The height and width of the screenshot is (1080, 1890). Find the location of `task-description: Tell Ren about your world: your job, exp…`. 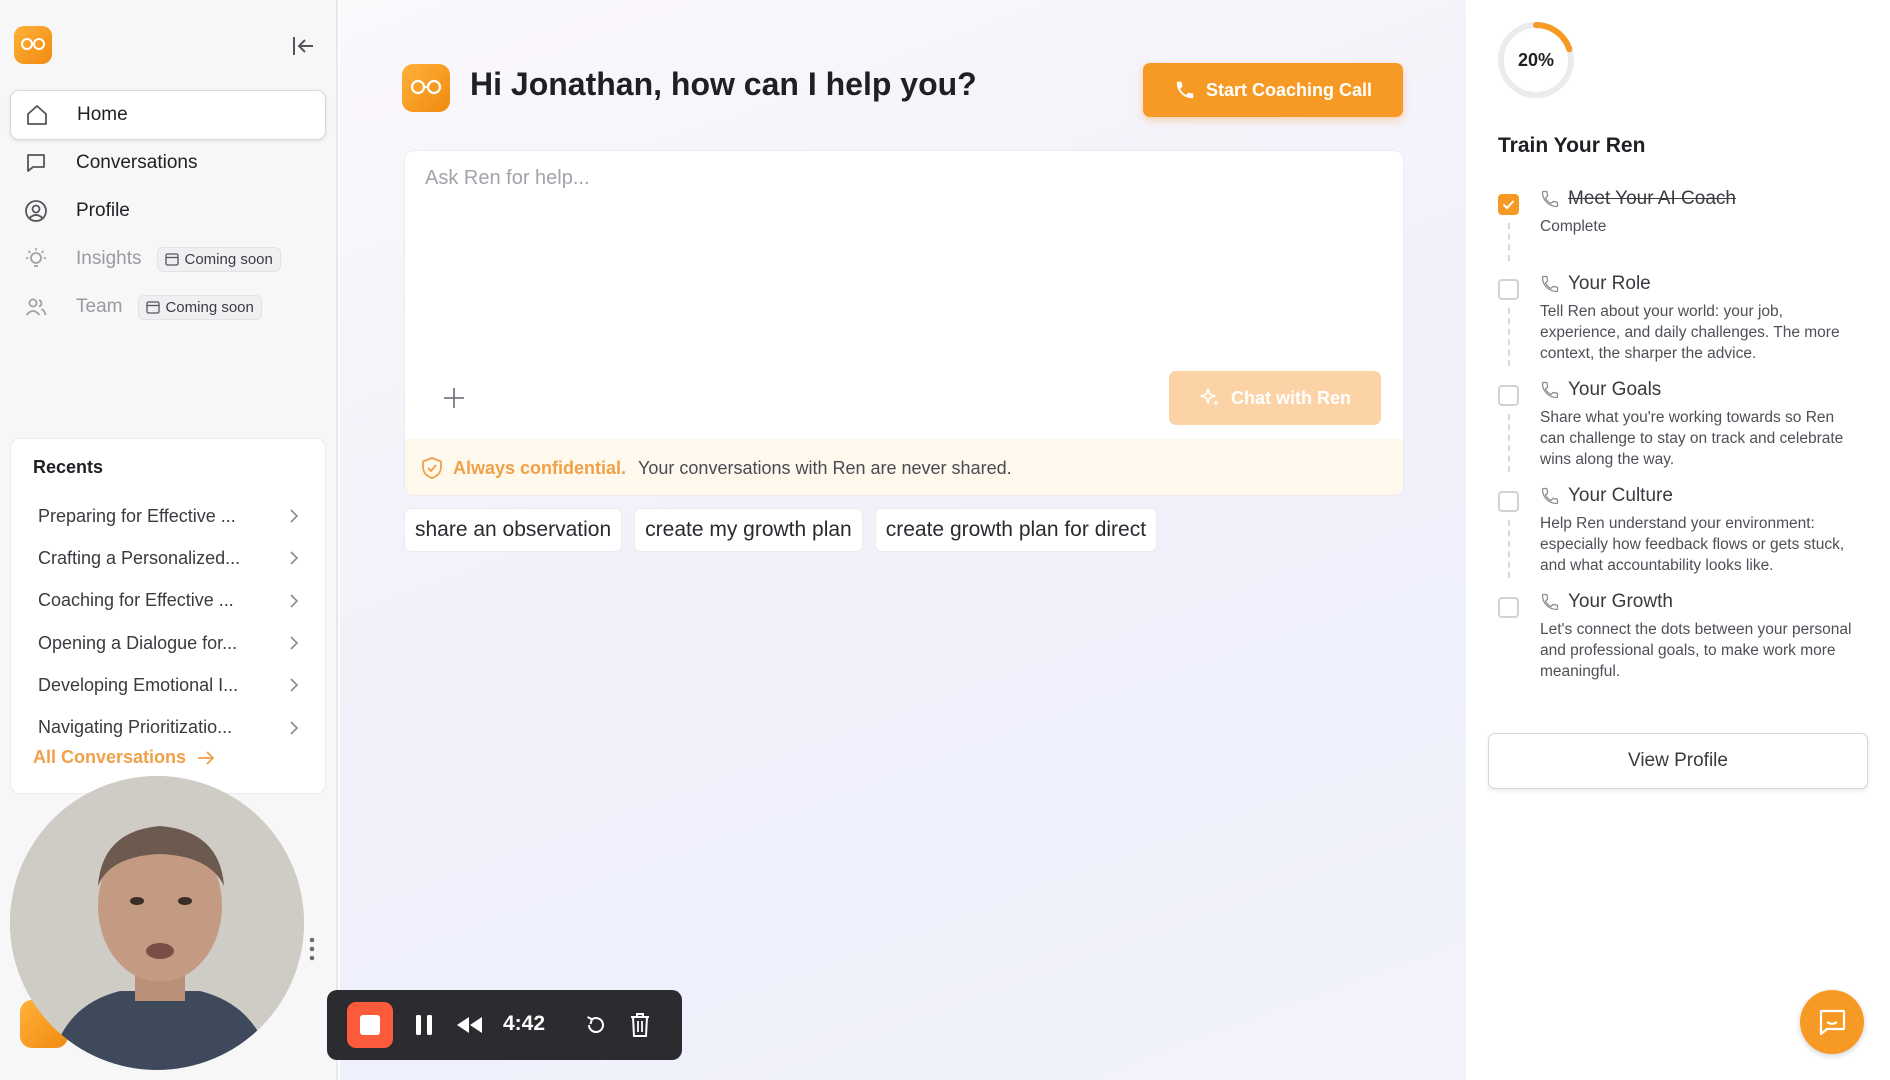

task-description: Tell Ren about your world: your job, exp… is located at coordinates (1690, 332).